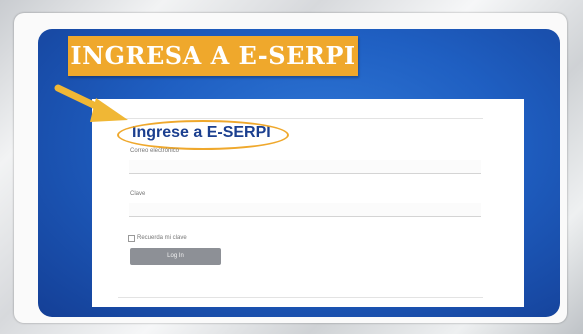 This screenshot has height=334, width=583. What do you see at coordinates (213, 56) in the screenshot?
I see `banner-title: INGRESA A E-SERPI` at bounding box center [213, 56].